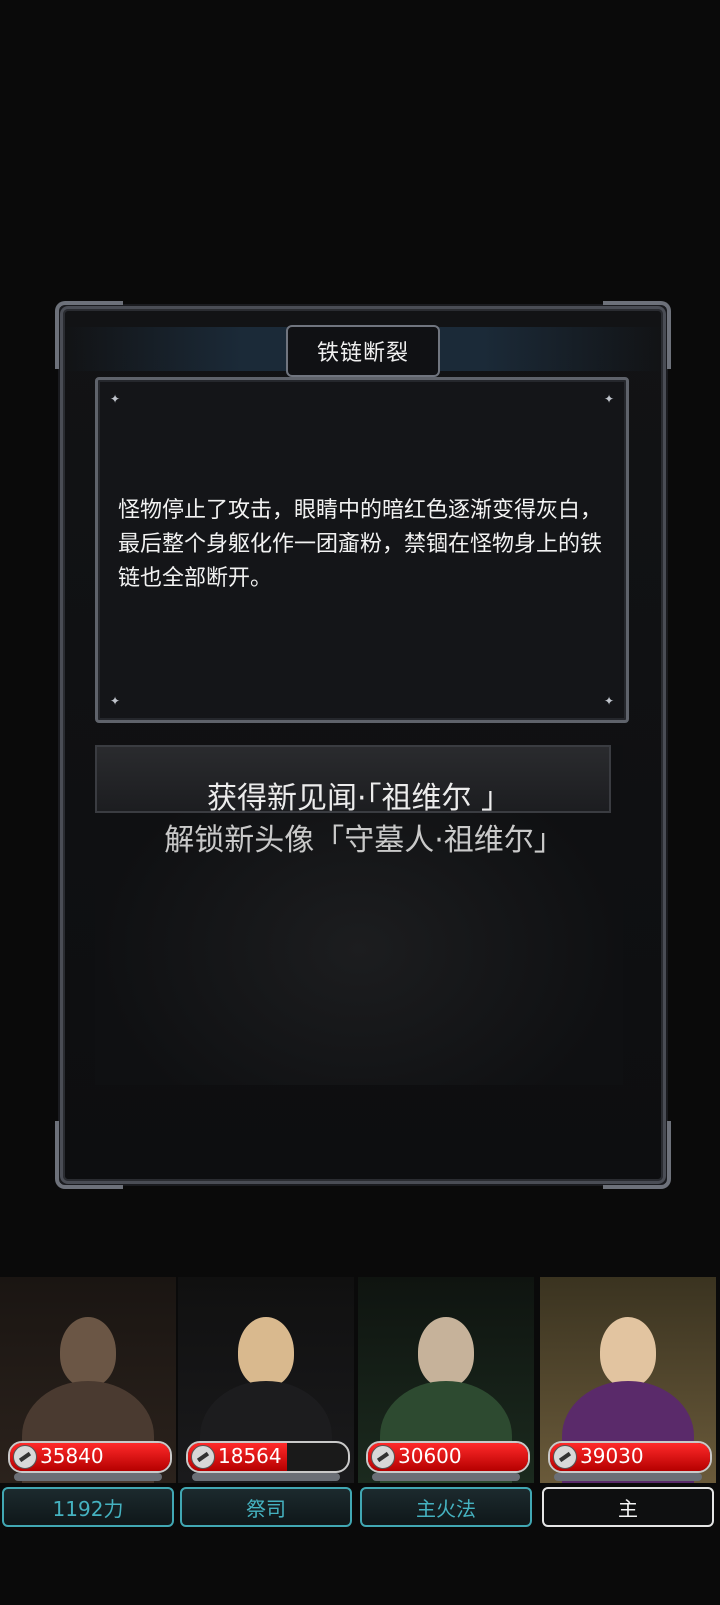 The image size is (720, 1605). What do you see at coordinates (446, 1407) in the screenshot?
I see `hero-card: 30600 主火法` at bounding box center [446, 1407].